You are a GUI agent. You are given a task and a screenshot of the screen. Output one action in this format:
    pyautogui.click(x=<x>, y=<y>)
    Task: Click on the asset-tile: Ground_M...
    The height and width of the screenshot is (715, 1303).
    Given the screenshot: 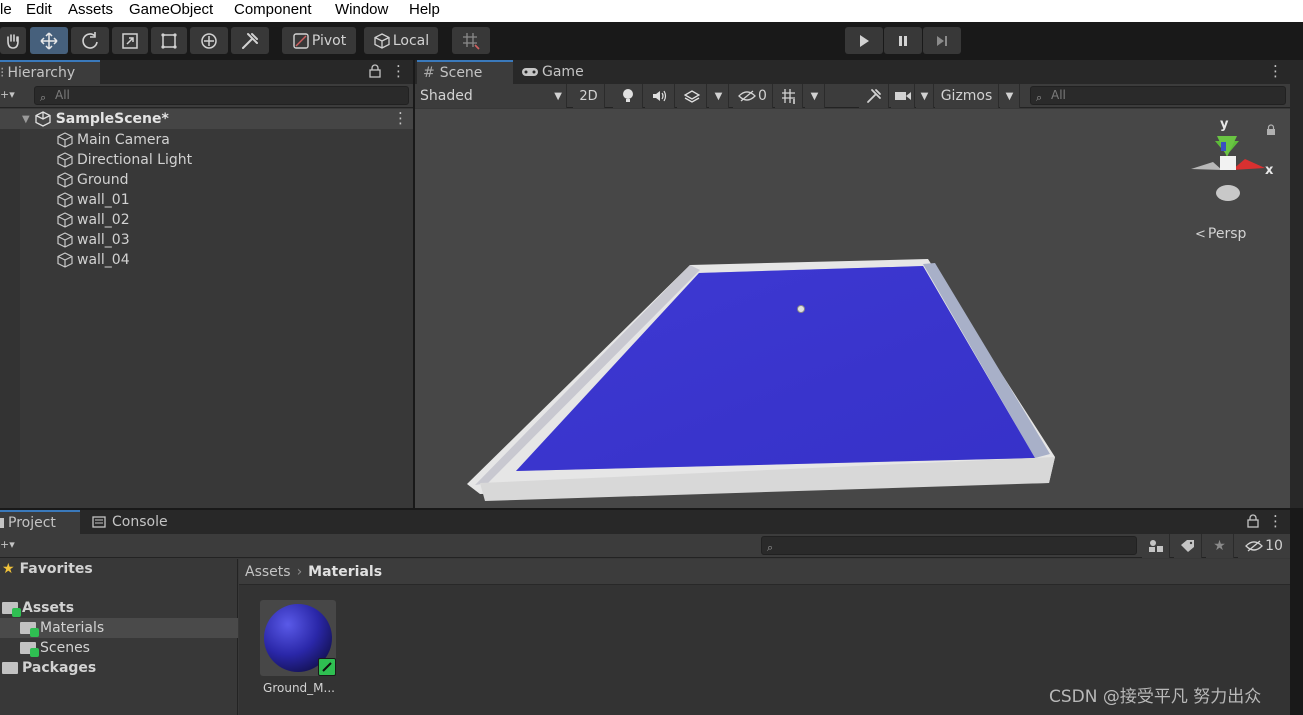 What is the action you would take?
    pyautogui.click(x=298, y=650)
    